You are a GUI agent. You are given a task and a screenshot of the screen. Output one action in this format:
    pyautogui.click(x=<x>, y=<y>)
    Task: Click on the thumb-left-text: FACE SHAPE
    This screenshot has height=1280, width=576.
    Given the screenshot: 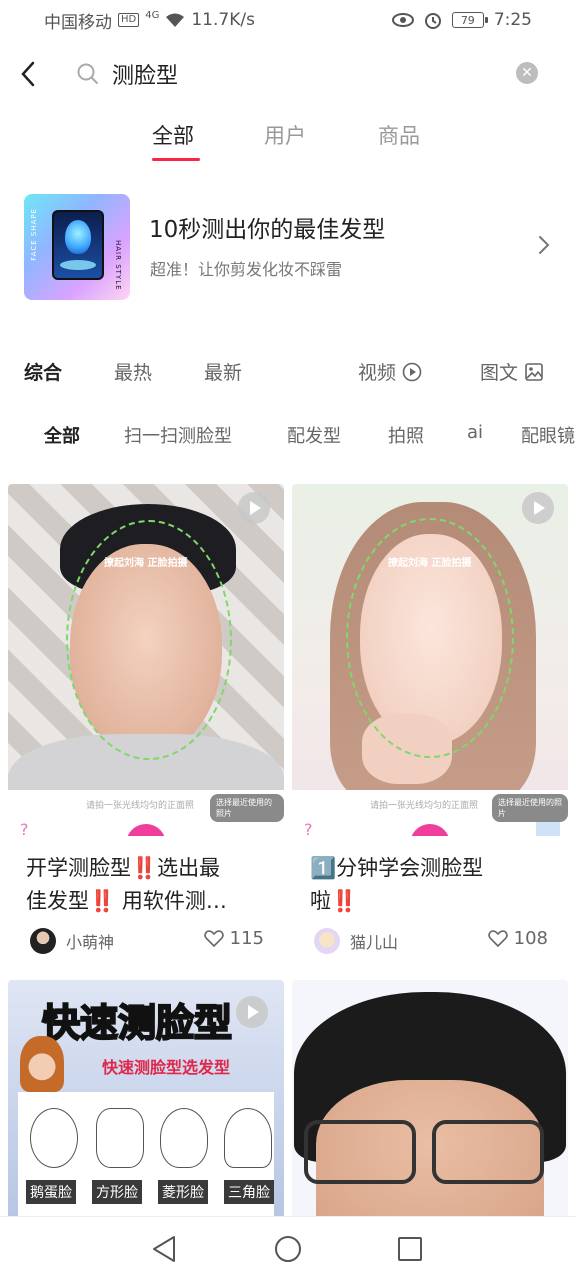 What is the action you would take?
    pyautogui.click(x=34, y=234)
    